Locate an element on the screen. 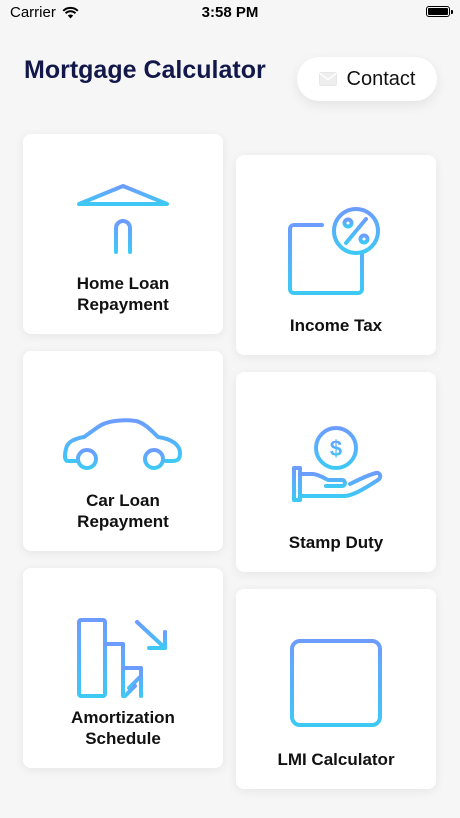 The height and width of the screenshot is (818, 460). battery-icon is located at coordinates (439, 11).